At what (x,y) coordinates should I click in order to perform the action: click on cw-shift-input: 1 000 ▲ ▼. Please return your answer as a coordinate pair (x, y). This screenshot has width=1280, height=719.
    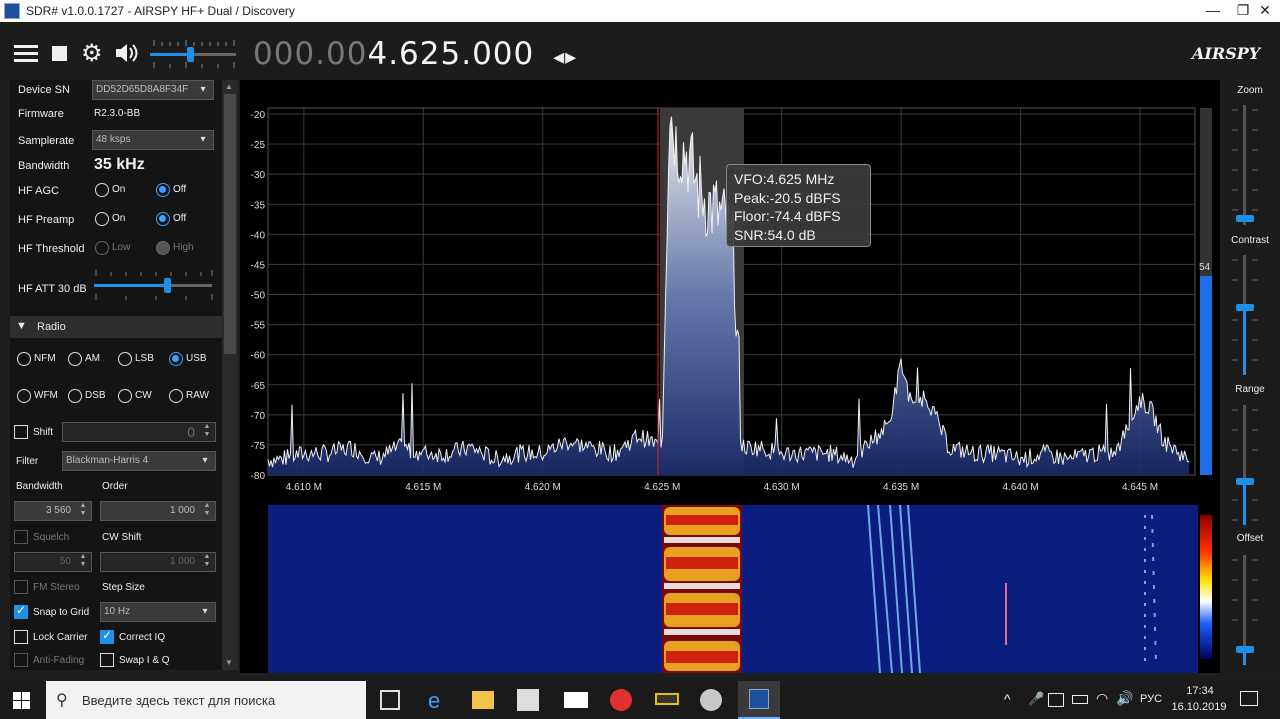
    Looking at the image, I should click on (158, 562).